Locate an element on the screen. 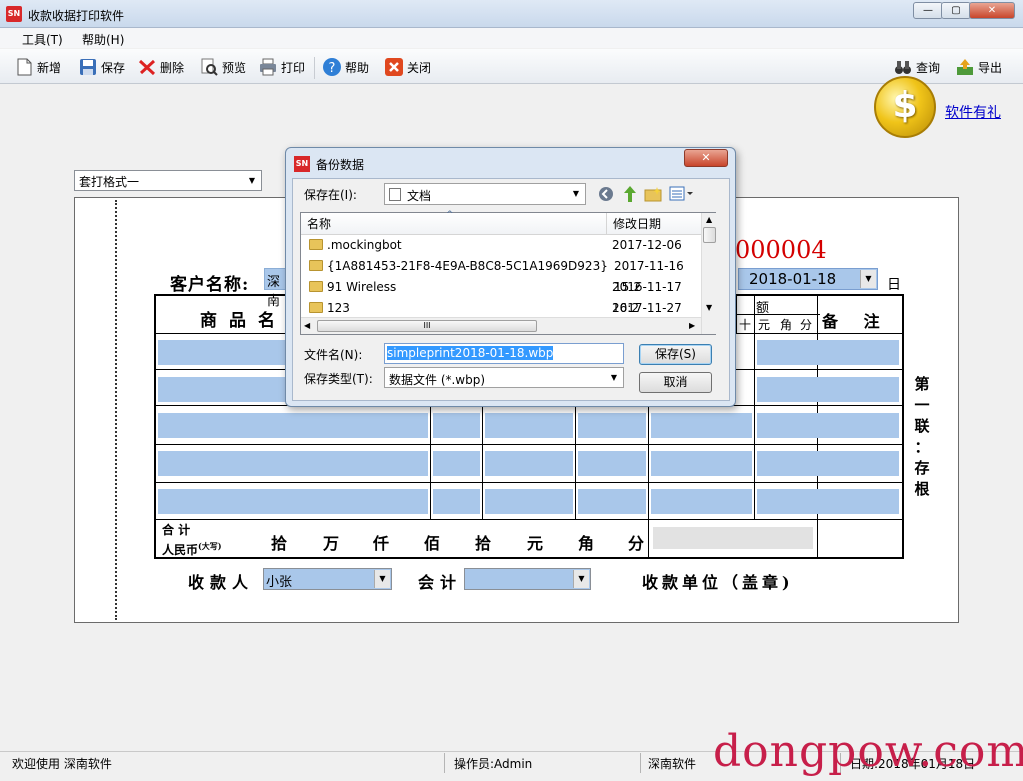  dialog-cancel-button: 取消 is located at coordinates (675, 382).